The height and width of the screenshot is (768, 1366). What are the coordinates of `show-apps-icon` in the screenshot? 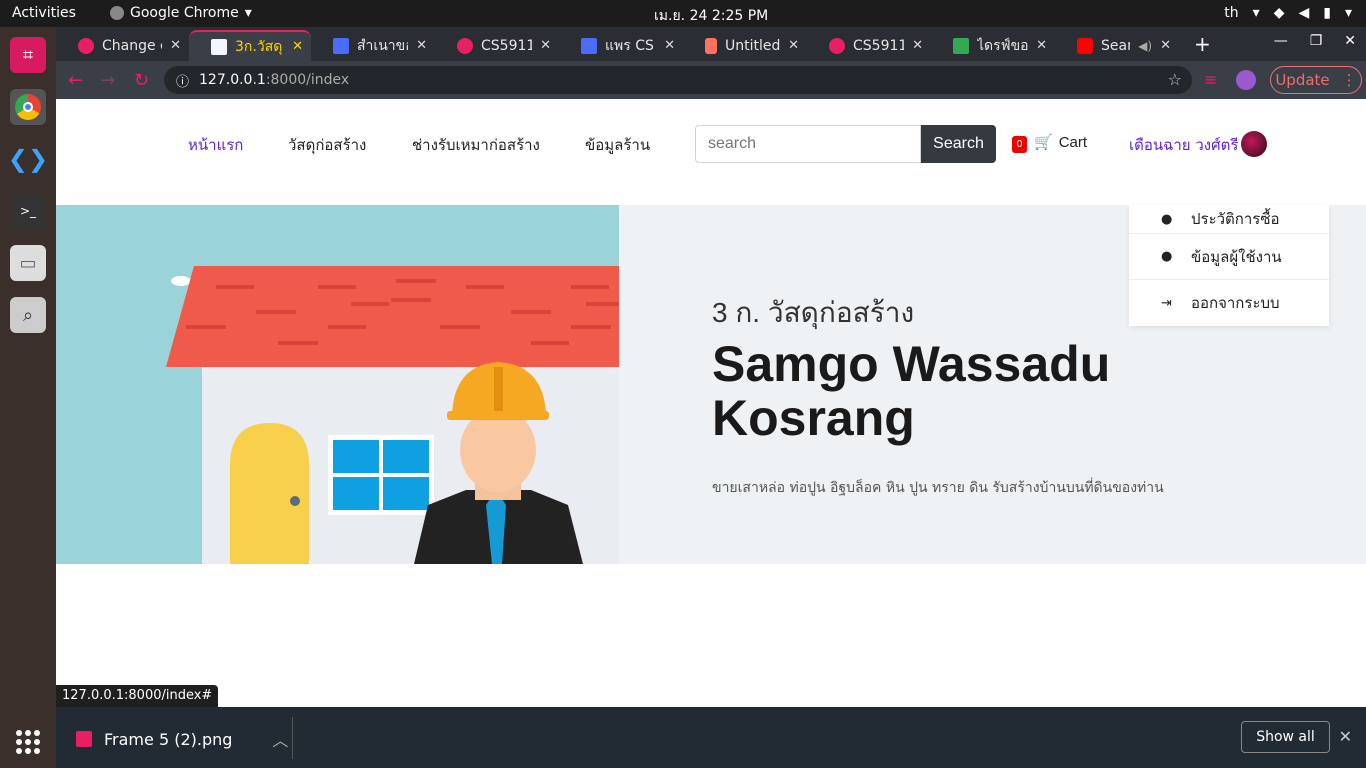 It's located at (28, 742).